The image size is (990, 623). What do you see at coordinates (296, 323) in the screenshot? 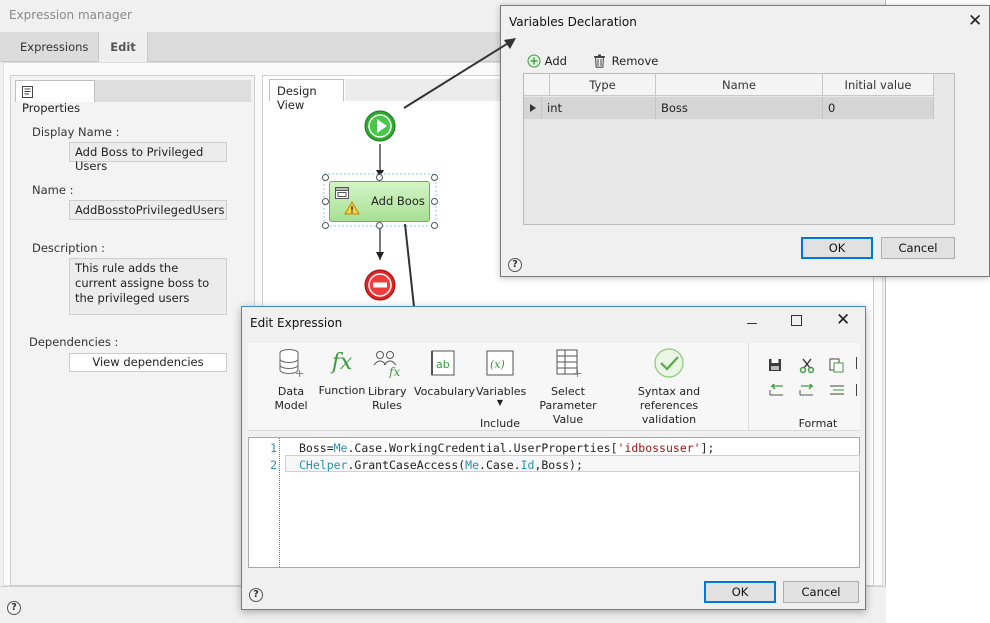
I see `dialog-title: Edit Expression` at bounding box center [296, 323].